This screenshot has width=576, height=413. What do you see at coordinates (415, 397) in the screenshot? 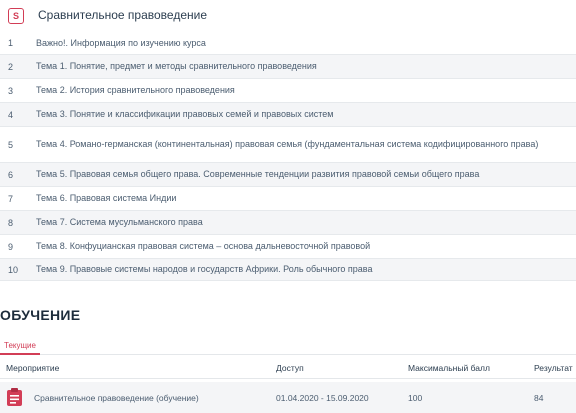
I see `event-max-score: 100` at bounding box center [415, 397].